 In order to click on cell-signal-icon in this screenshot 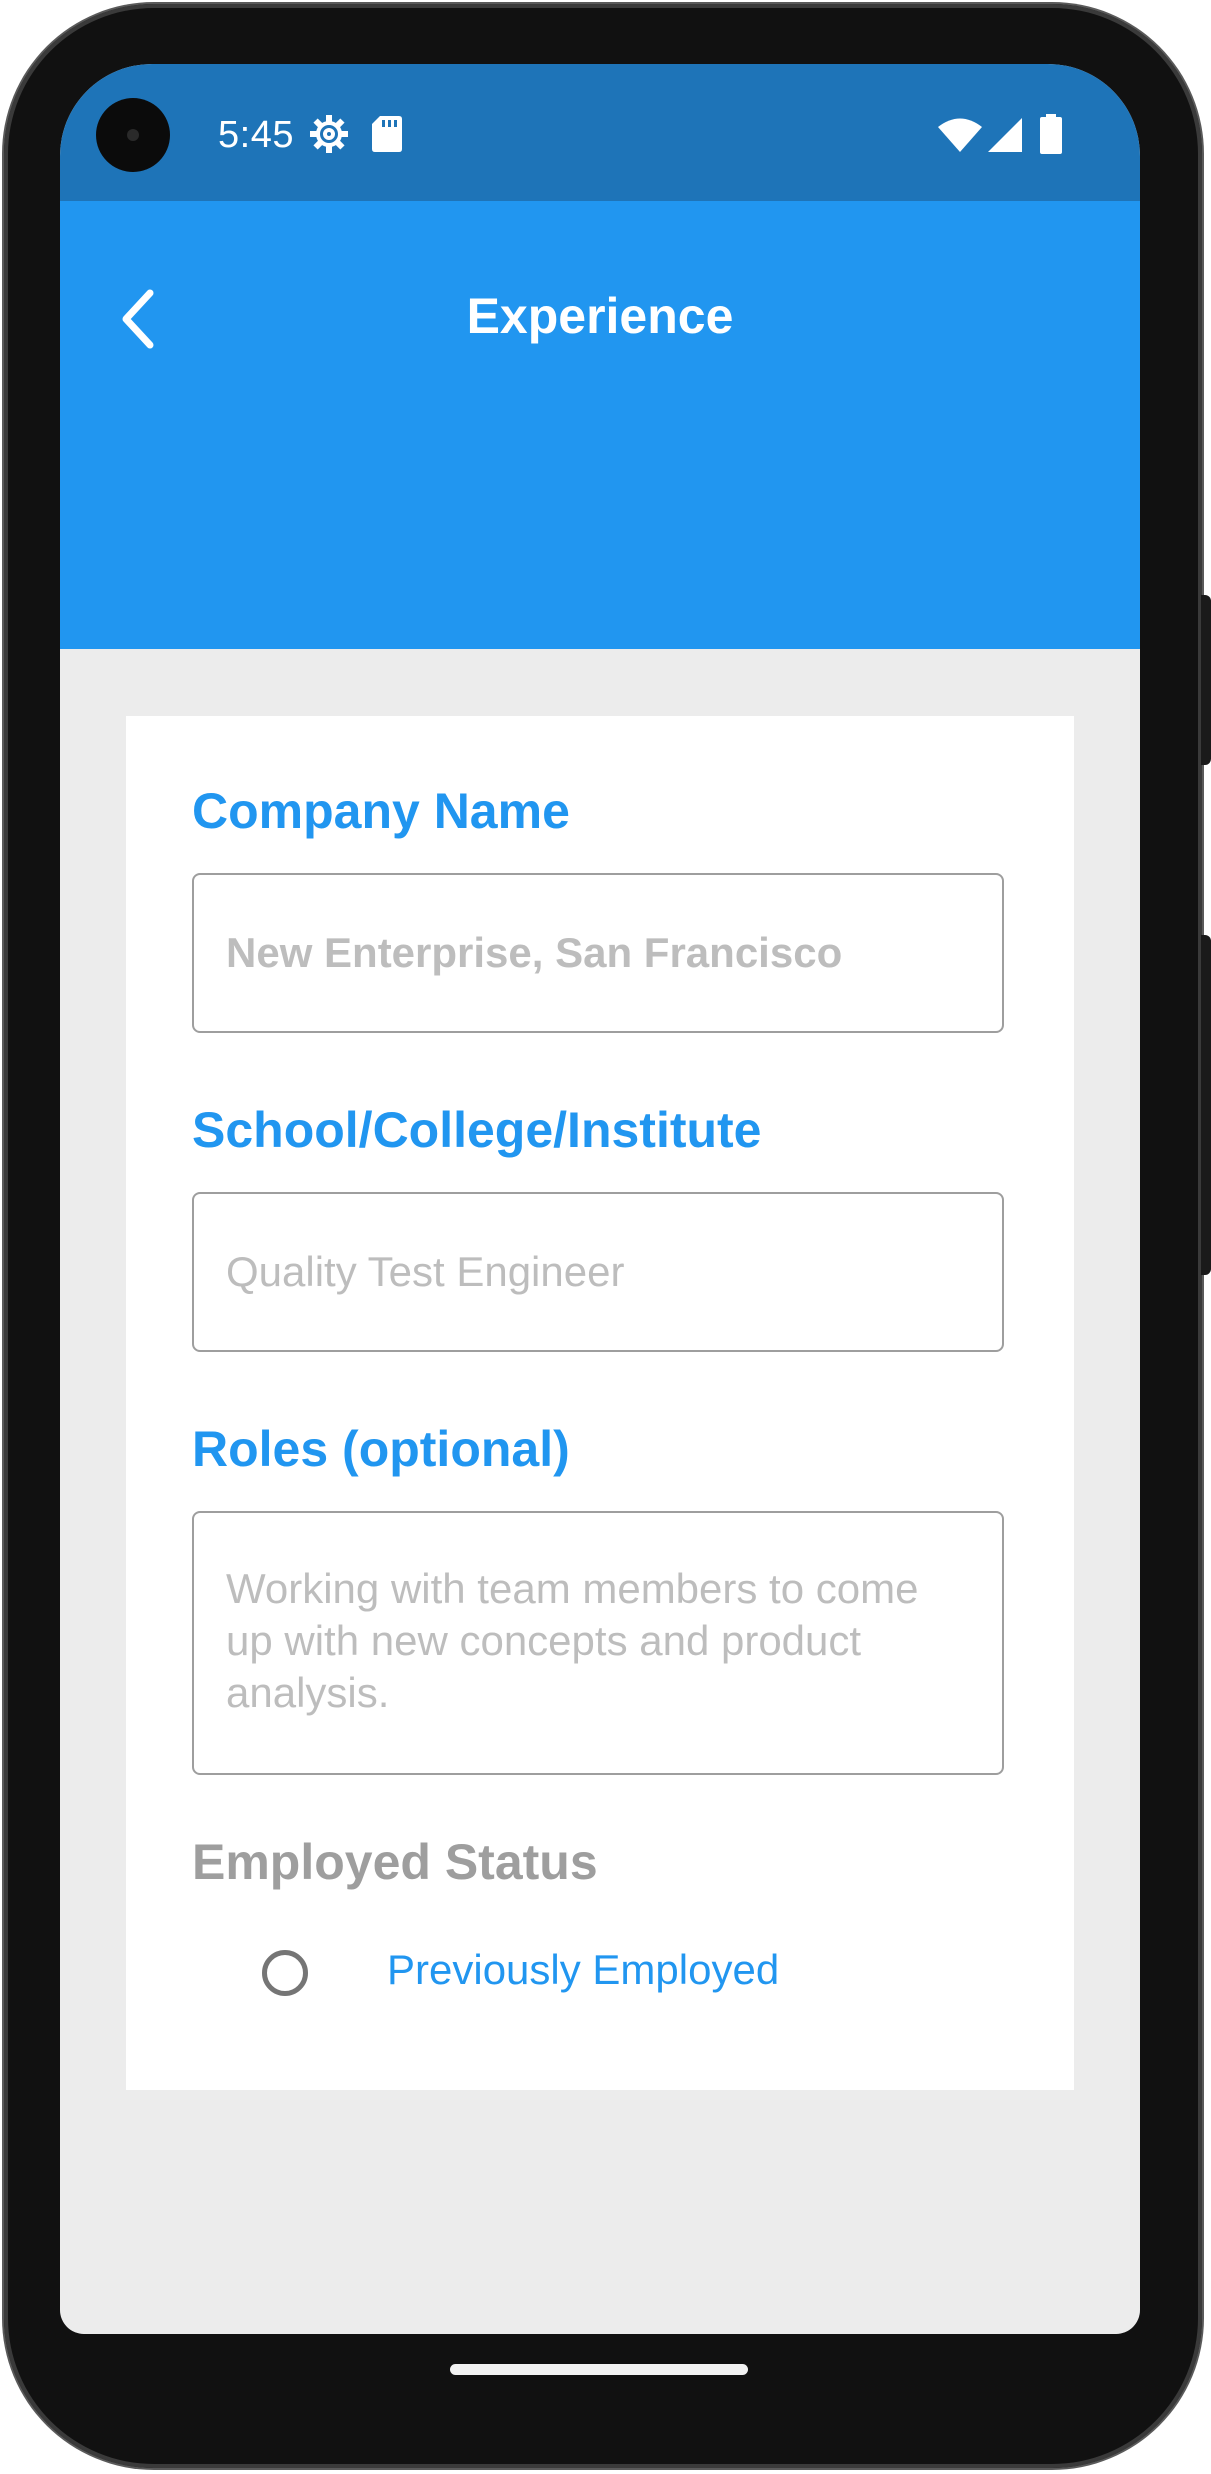, I will do `click(1005, 137)`.